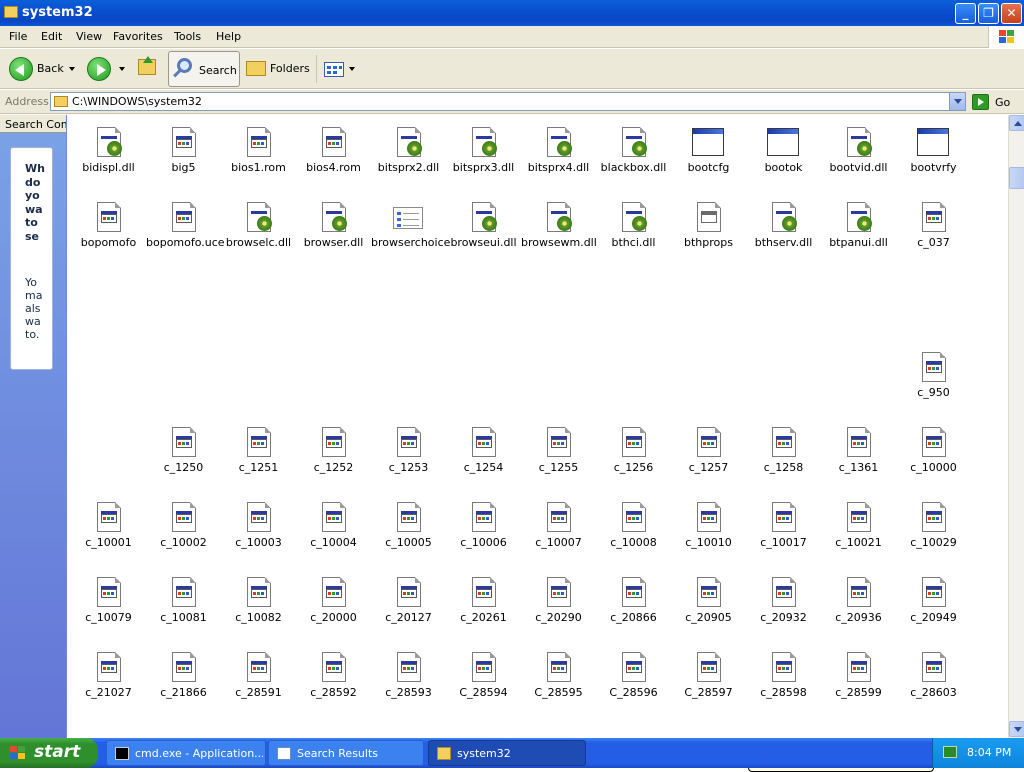 This screenshot has height=772, width=1024. What do you see at coordinates (108, 161) in the screenshot?
I see `file-item: bidispl.dll` at bounding box center [108, 161].